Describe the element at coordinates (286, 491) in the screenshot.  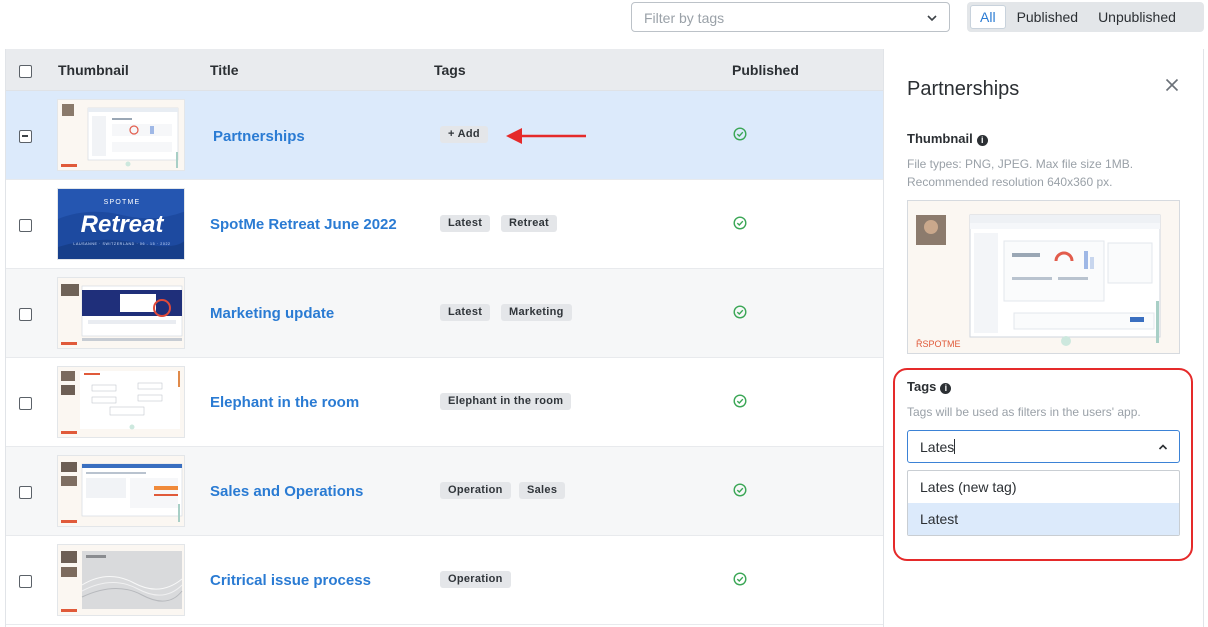
I see `row-title-link: Sales and Operations` at that location.